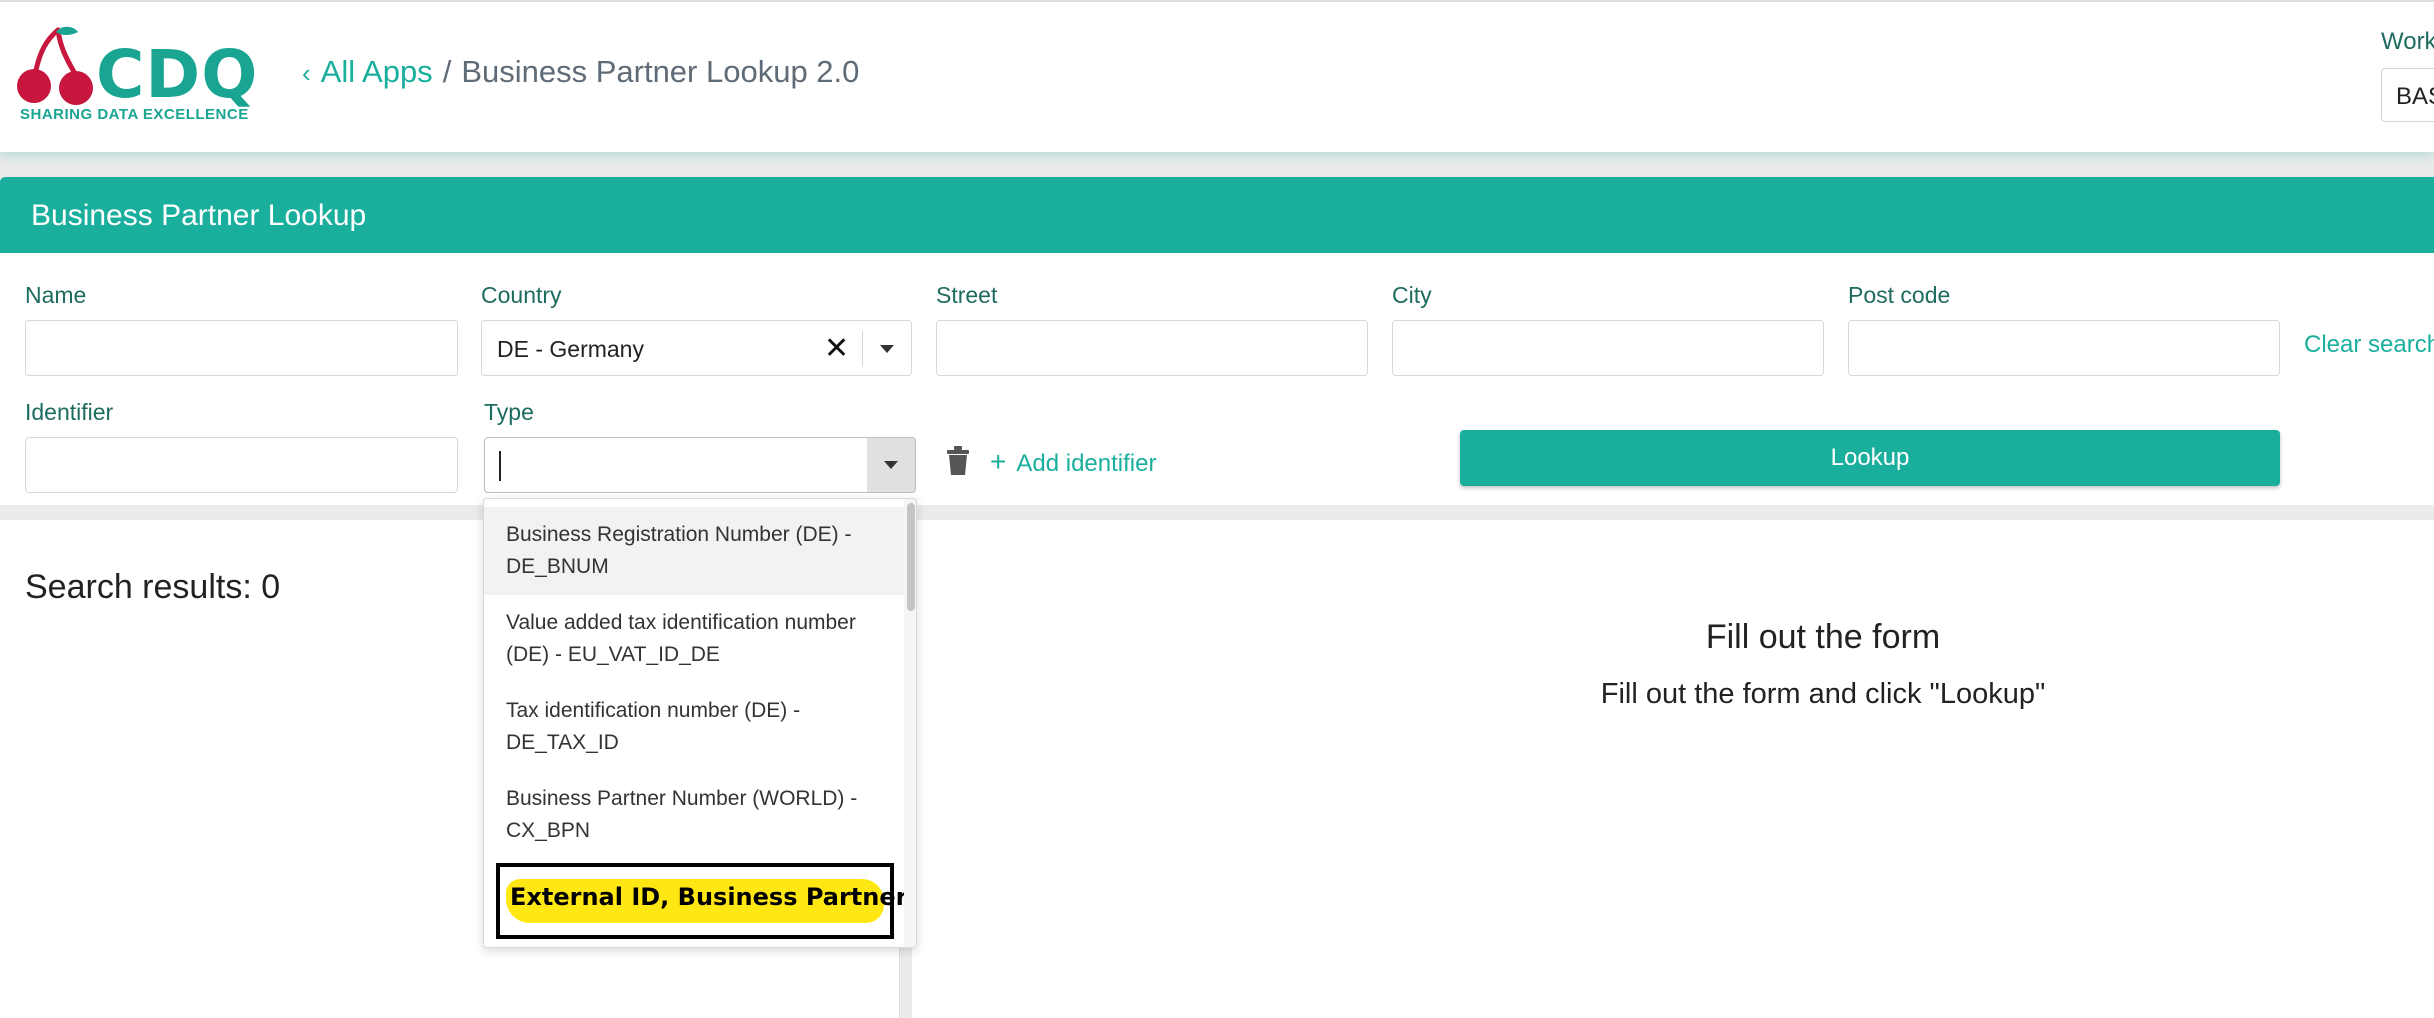 This screenshot has width=2434, height=1018. Describe the element at coordinates (679, 534) in the screenshot. I see `option-line: Business Registration Number (DE) -` at that location.